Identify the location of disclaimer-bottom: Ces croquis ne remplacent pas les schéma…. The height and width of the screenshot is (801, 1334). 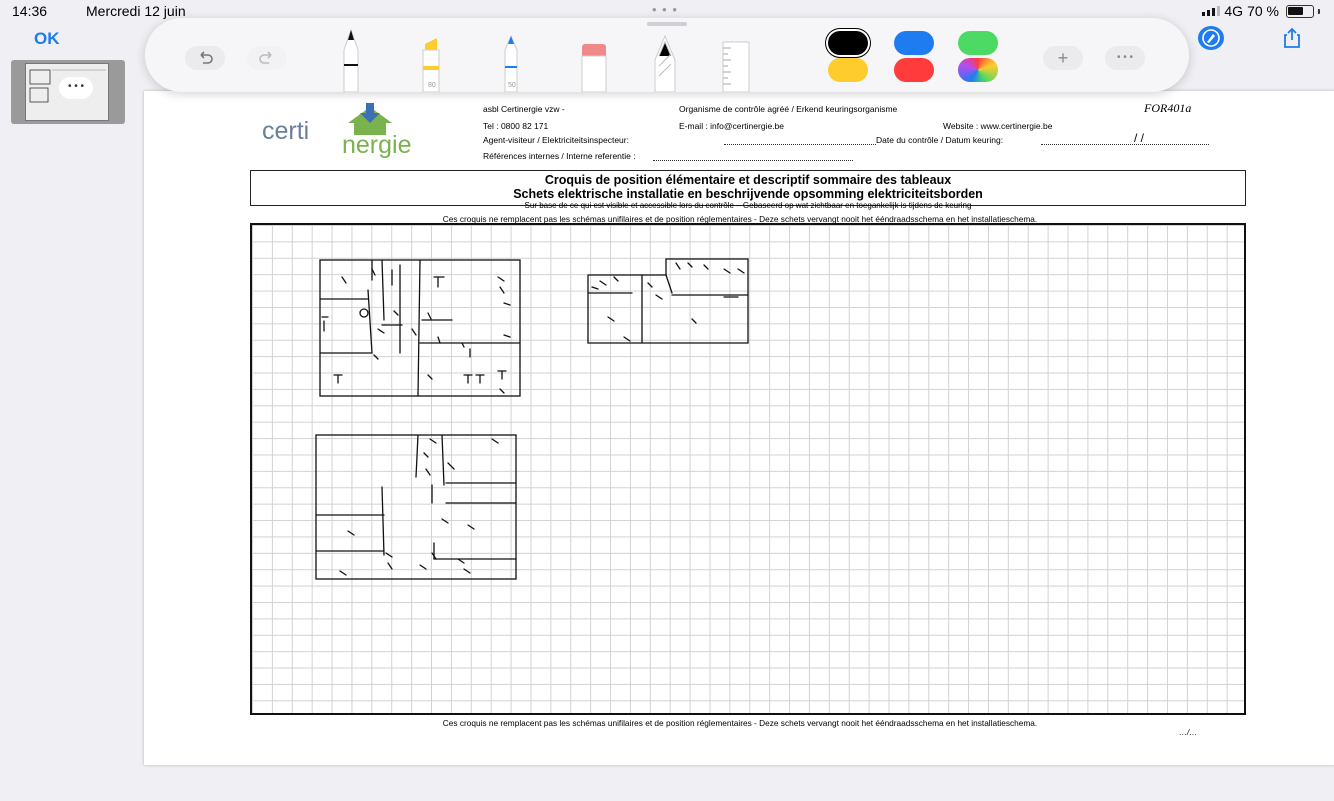
(740, 723).